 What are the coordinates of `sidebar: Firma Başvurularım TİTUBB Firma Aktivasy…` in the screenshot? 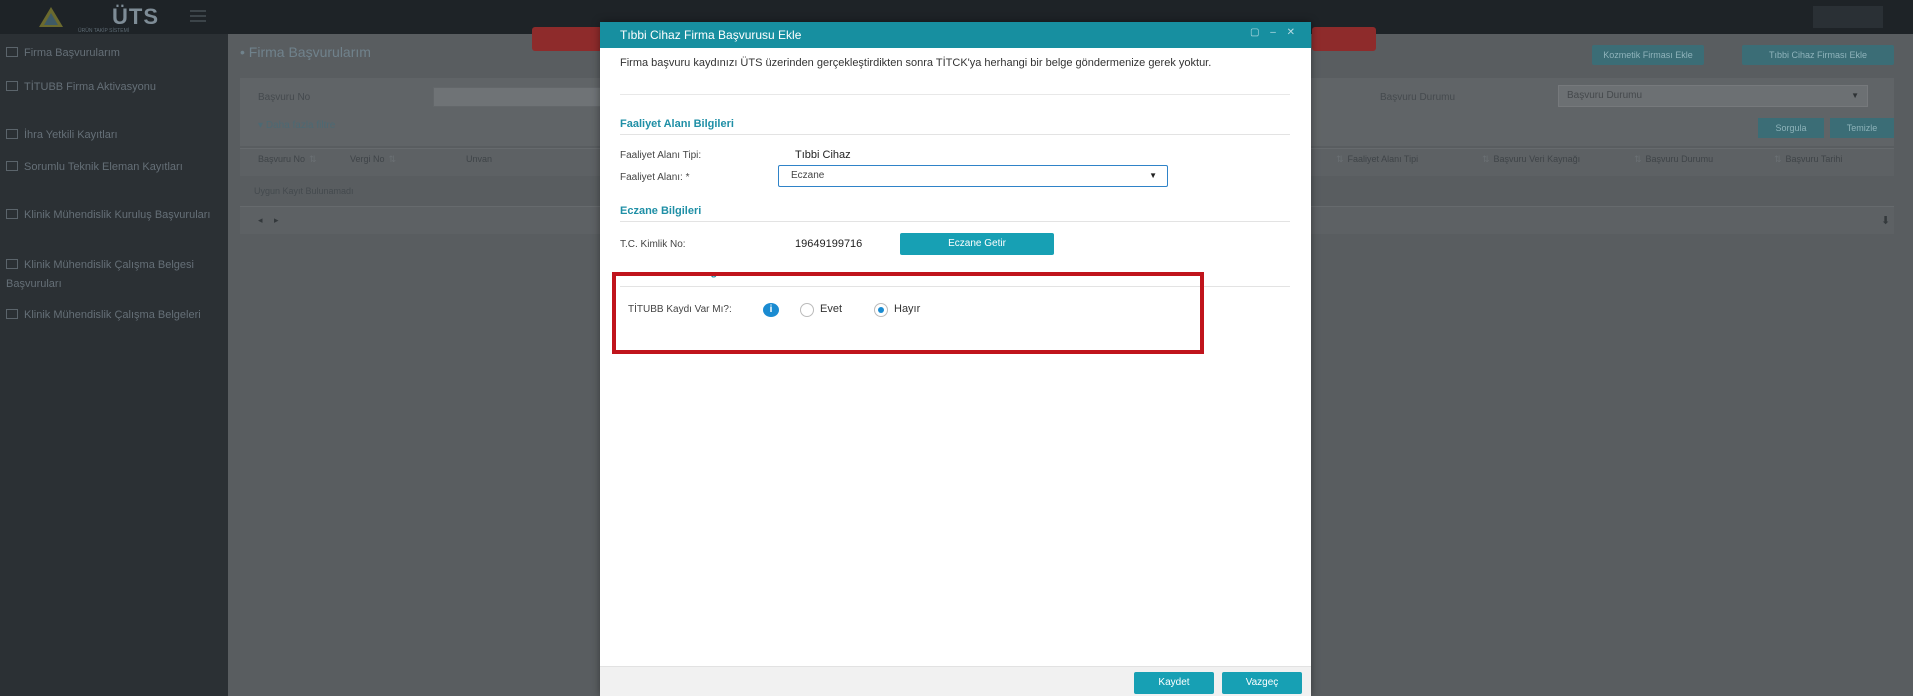 It's located at (114, 365).